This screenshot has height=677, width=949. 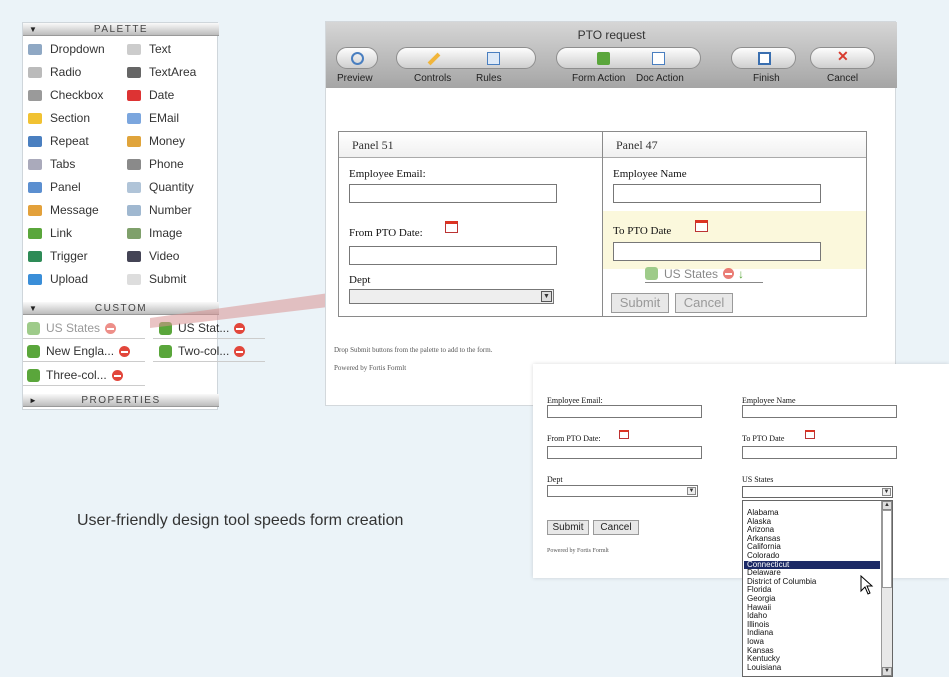 I want to click on custom-item-us-states: US States, so click(x=84, y=328).